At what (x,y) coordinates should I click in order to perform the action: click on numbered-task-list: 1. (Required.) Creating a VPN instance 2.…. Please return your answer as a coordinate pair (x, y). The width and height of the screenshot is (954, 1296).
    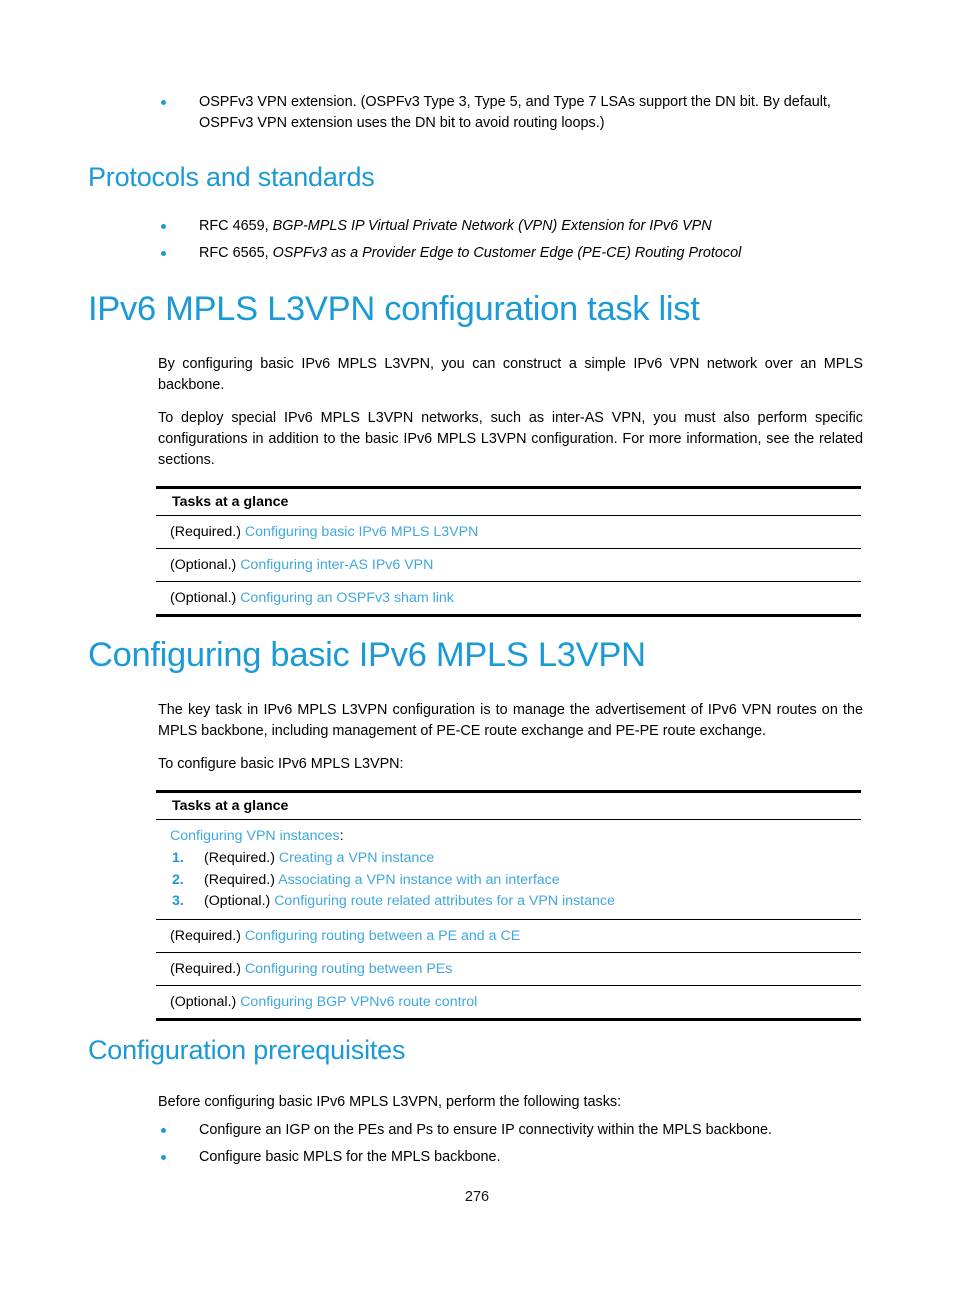
    Looking at the image, I should click on (515, 880).